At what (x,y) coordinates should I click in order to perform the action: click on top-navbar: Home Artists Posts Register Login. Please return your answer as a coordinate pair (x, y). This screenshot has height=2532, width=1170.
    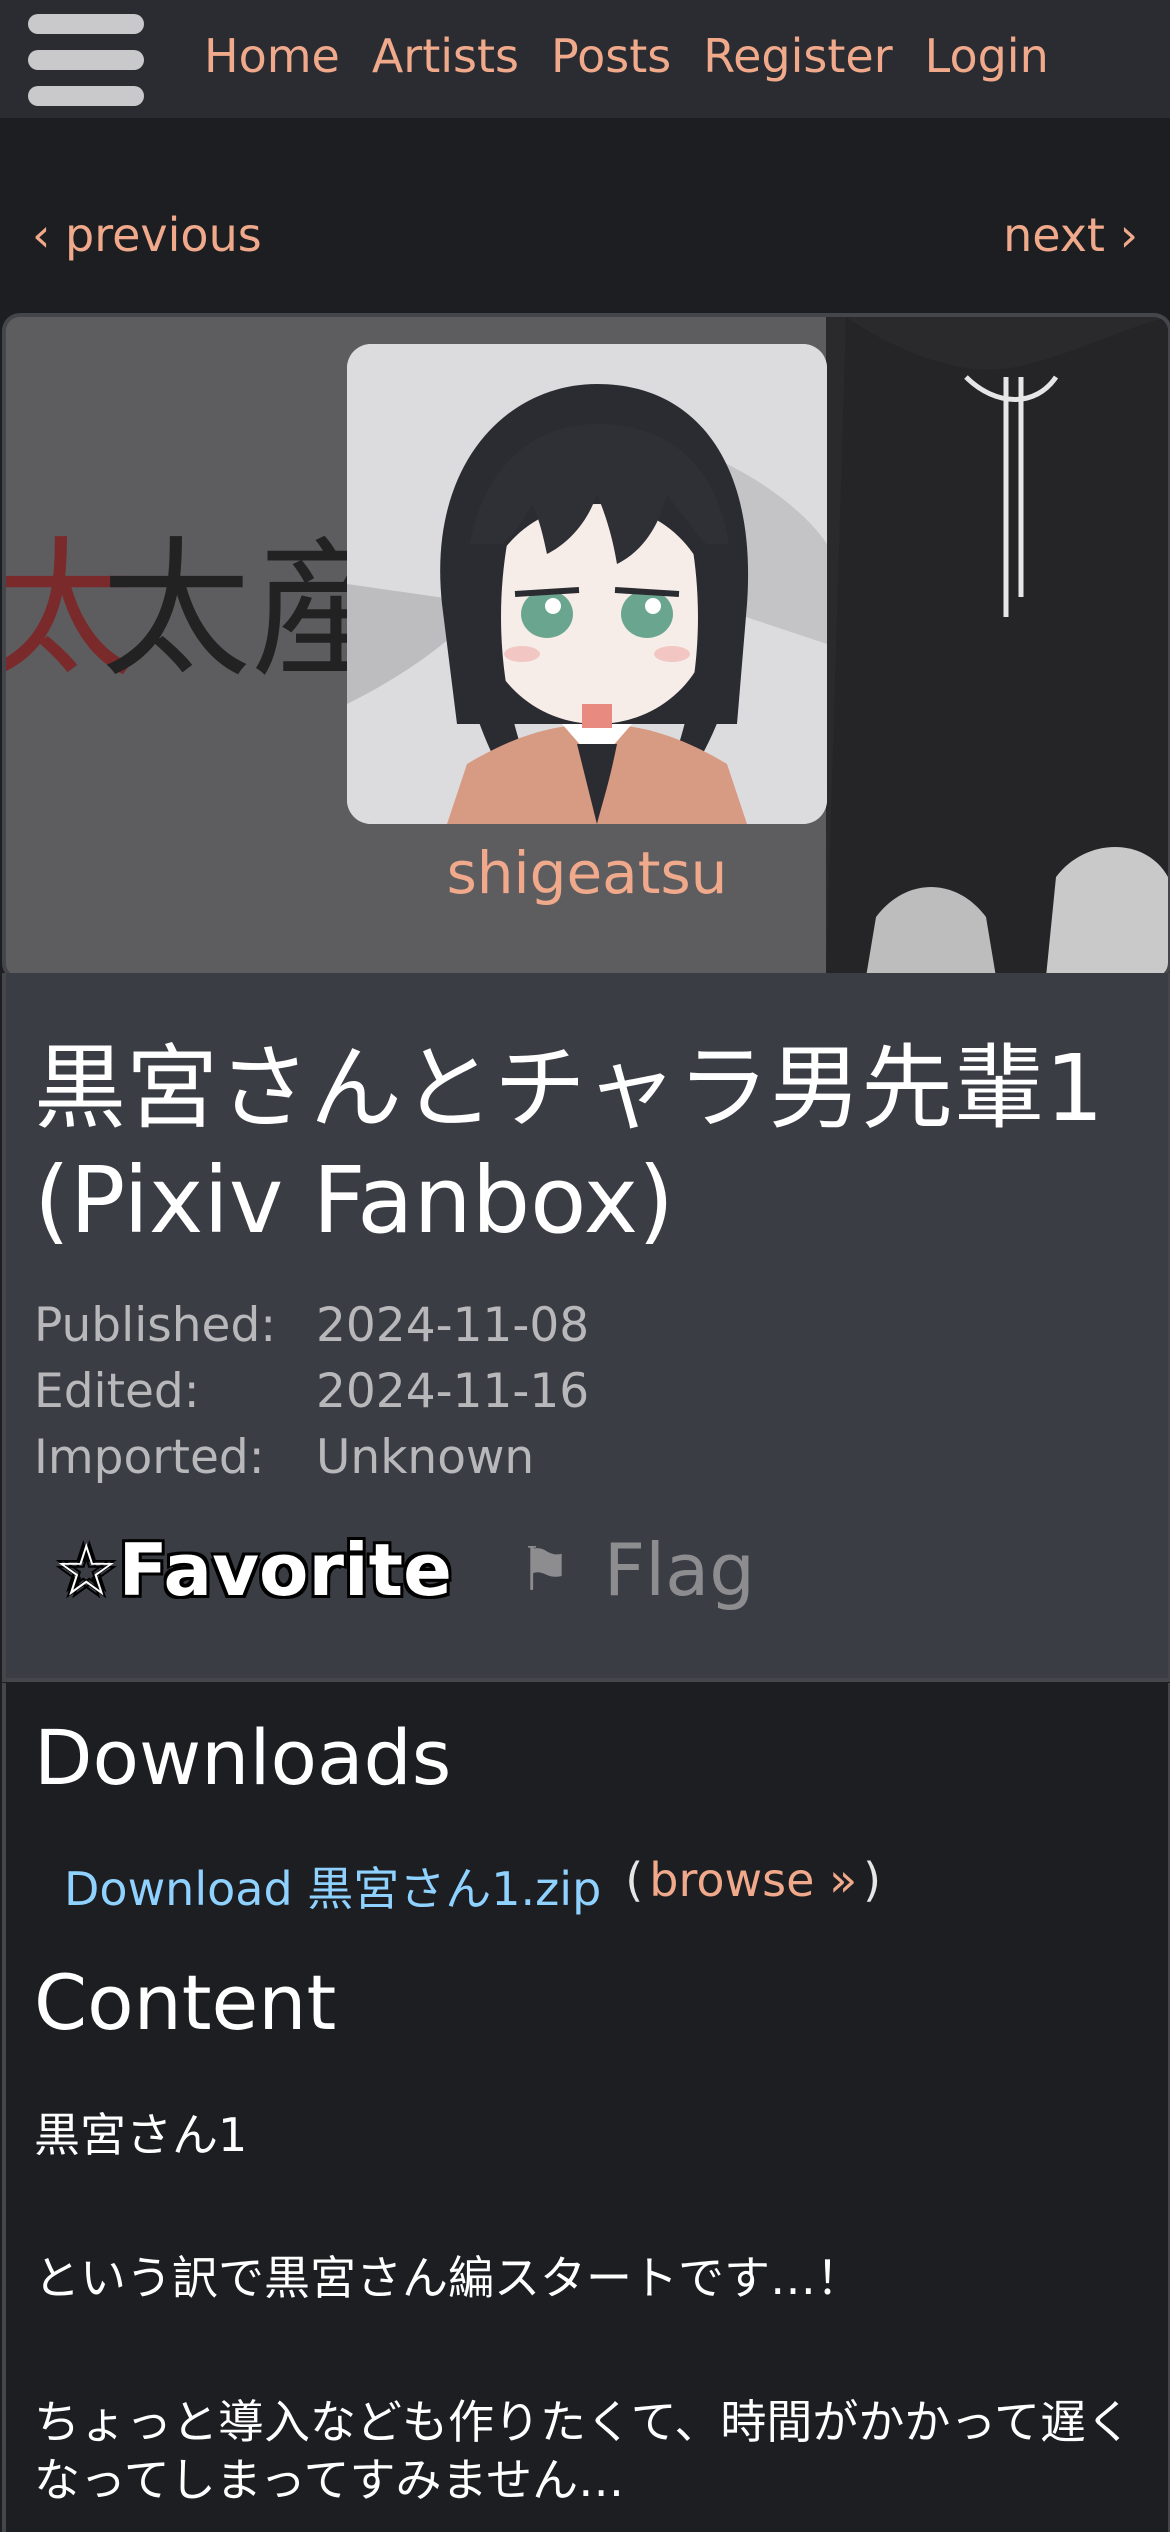
    Looking at the image, I should click on (585, 59).